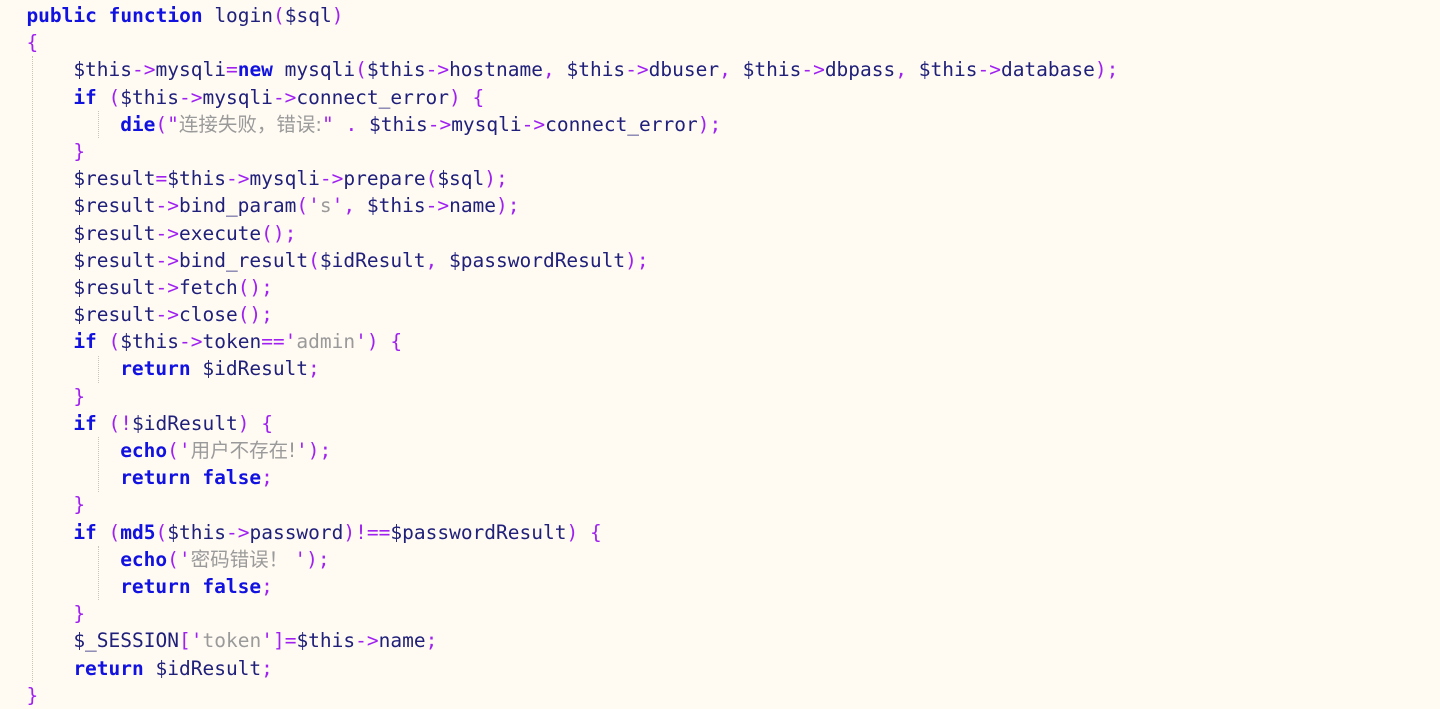 The image size is (1440, 709). I want to click on code-token: execute, so click(220, 233).